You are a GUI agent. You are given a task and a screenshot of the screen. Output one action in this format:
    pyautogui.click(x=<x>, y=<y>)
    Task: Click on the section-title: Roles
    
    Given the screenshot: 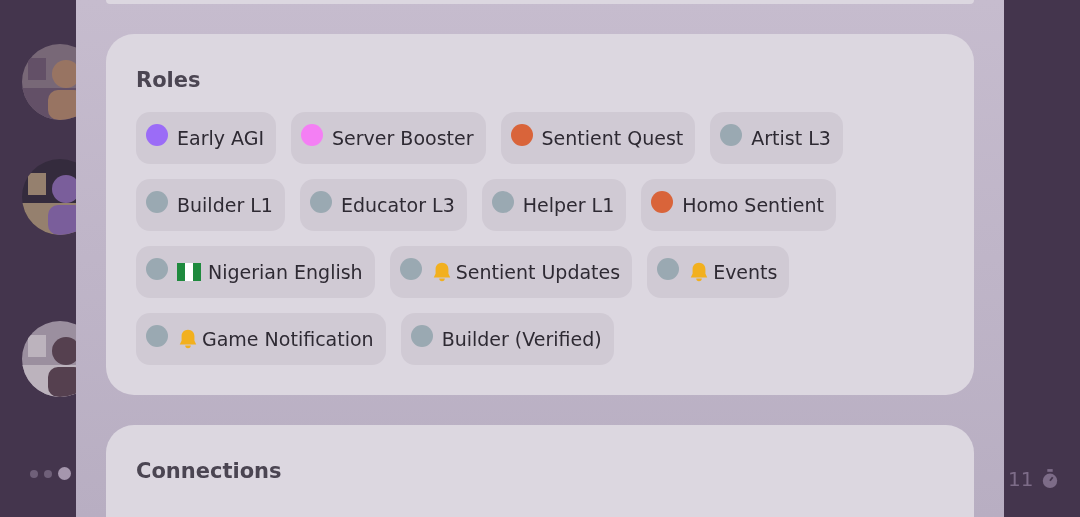 What is the action you would take?
    pyautogui.click(x=169, y=80)
    